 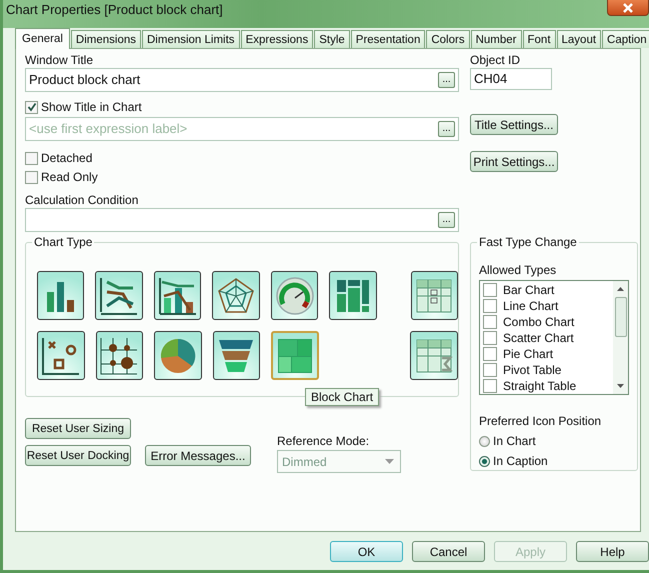 What do you see at coordinates (277, 39) in the screenshot?
I see `tab: Expressions` at bounding box center [277, 39].